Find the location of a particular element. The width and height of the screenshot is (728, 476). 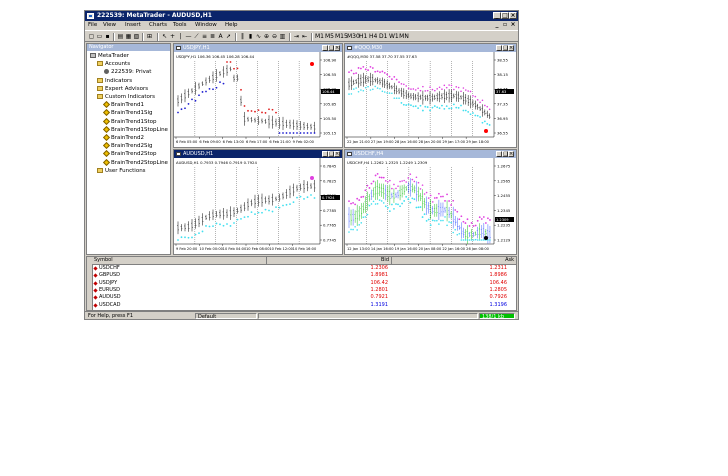

bar-chart-icon: ‖ is located at coordinates (242, 36).